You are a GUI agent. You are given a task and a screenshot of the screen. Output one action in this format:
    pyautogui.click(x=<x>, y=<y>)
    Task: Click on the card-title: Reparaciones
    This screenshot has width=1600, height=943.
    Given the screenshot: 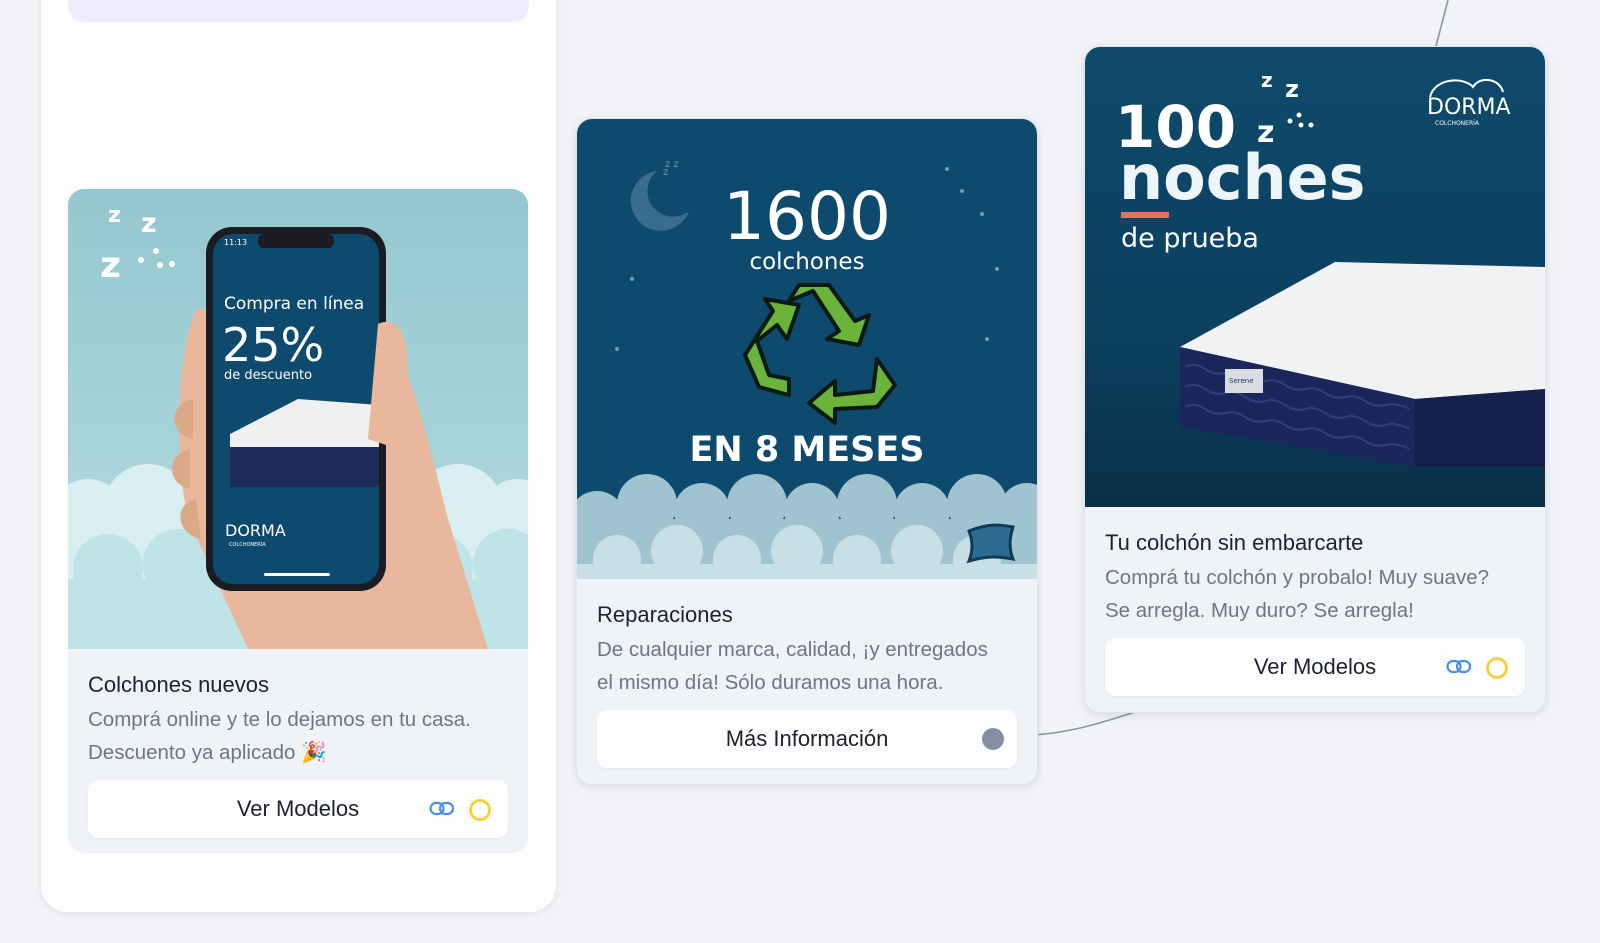 What is the action you would take?
    pyautogui.click(x=665, y=614)
    